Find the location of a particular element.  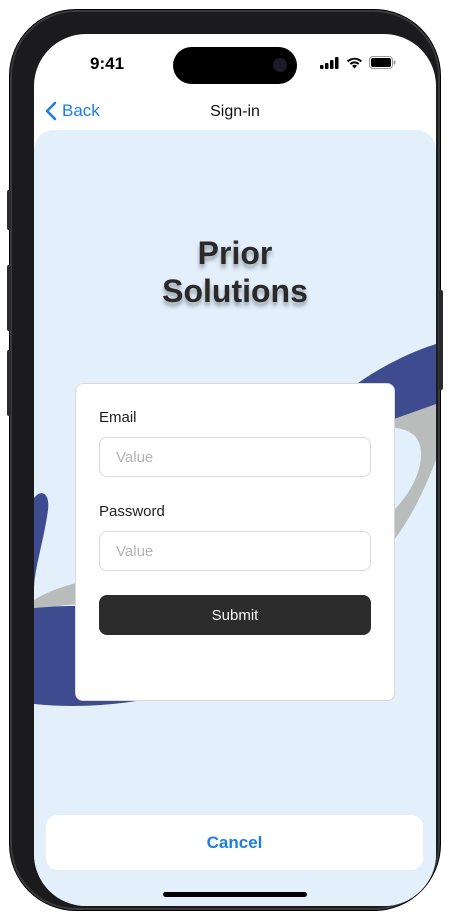

brand-title: Prior Solutions is located at coordinates (235, 272).